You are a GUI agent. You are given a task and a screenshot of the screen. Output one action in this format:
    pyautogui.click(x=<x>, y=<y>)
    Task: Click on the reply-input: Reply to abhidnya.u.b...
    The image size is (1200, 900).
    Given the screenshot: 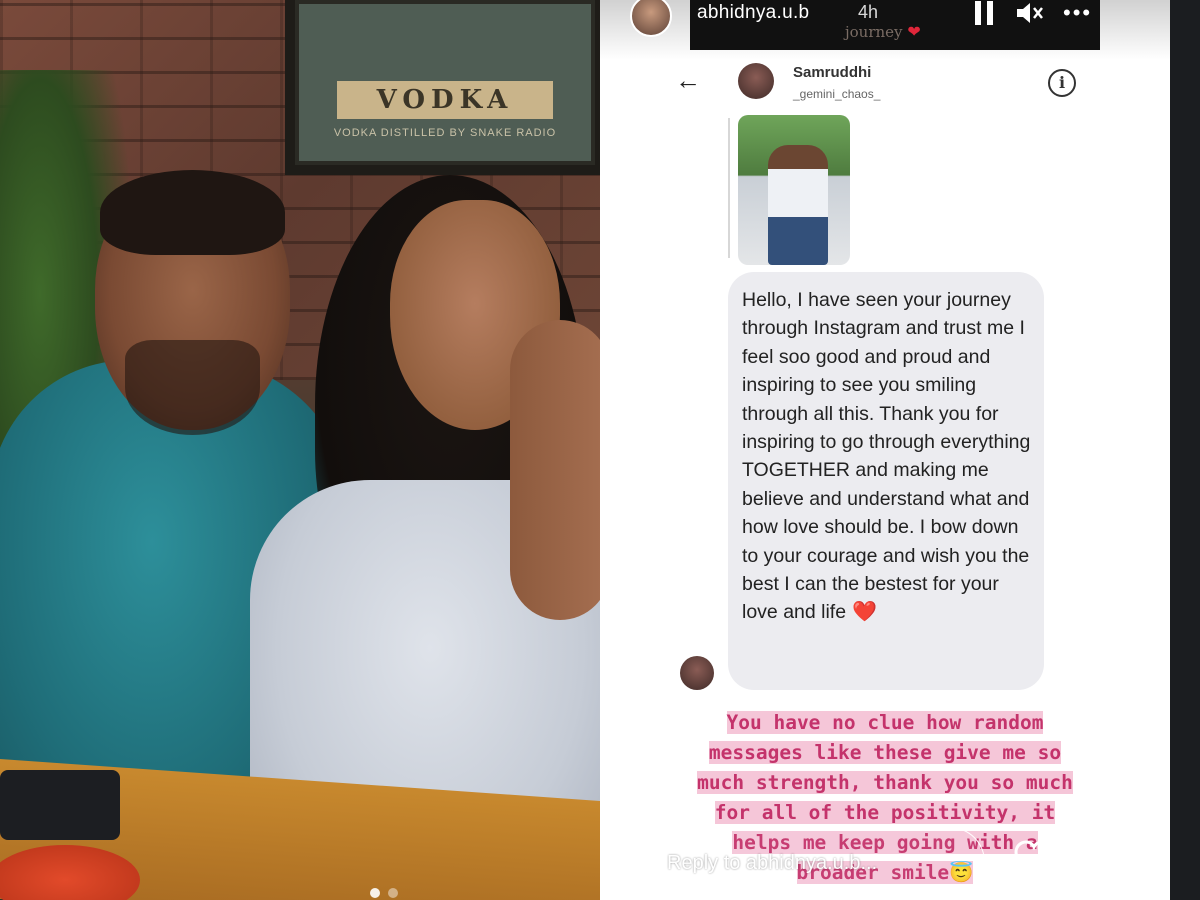 What is the action you would take?
    pyautogui.click(x=807, y=862)
    